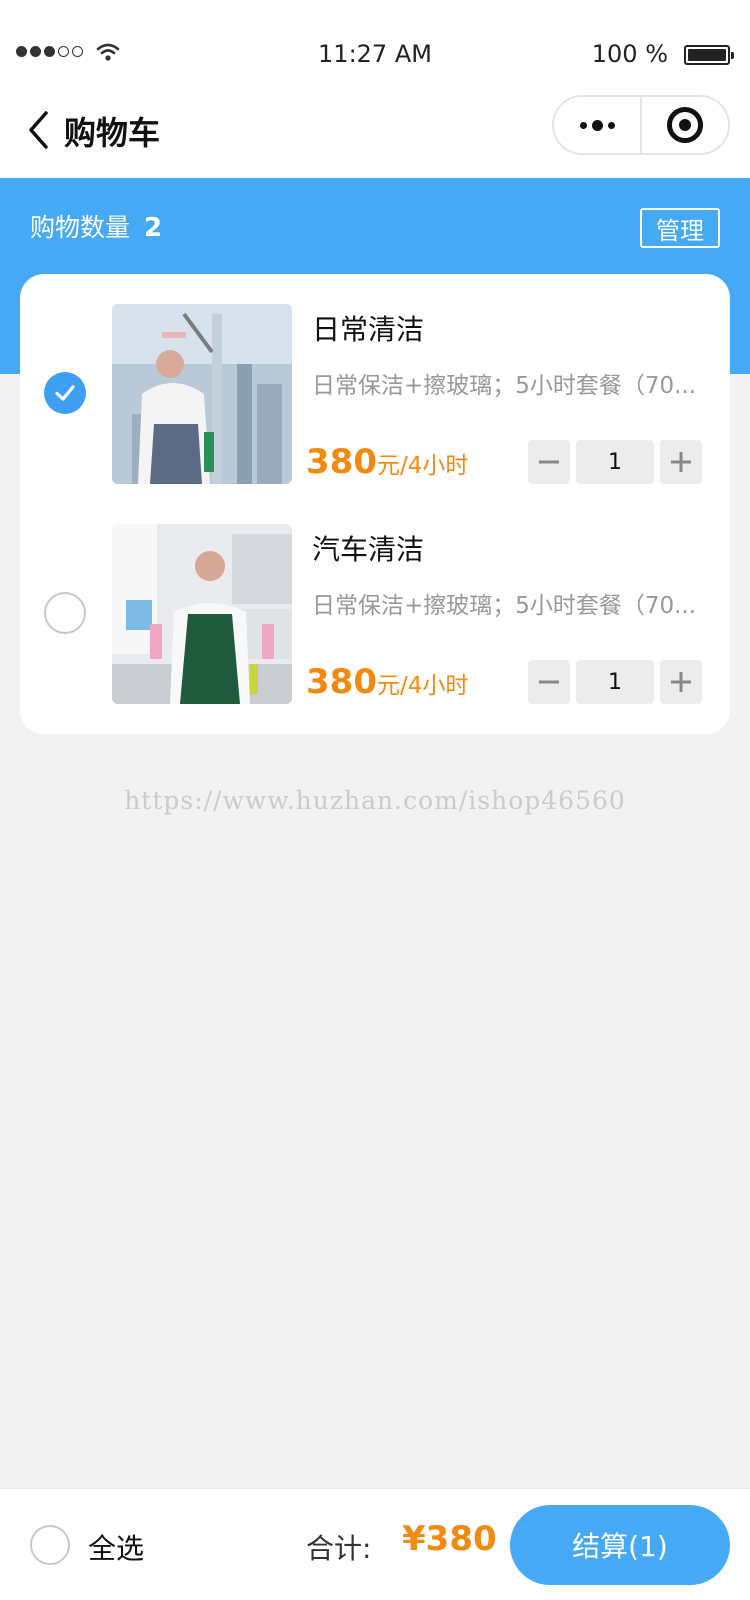 Image resolution: width=750 pixels, height=1600 pixels. What do you see at coordinates (80, 227) in the screenshot?
I see `cart-count-label: 购物数量` at bounding box center [80, 227].